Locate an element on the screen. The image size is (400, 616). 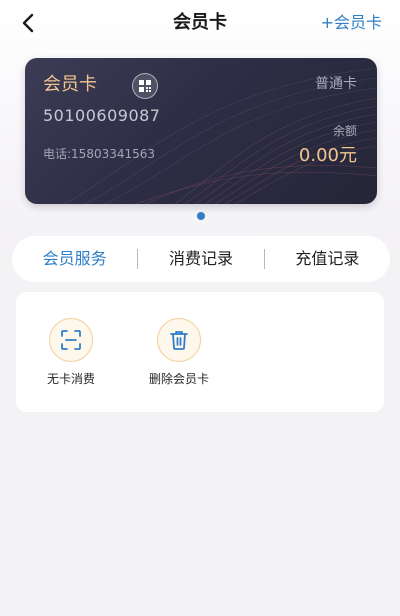
card-number: 50100609087 is located at coordinates (102, 115).